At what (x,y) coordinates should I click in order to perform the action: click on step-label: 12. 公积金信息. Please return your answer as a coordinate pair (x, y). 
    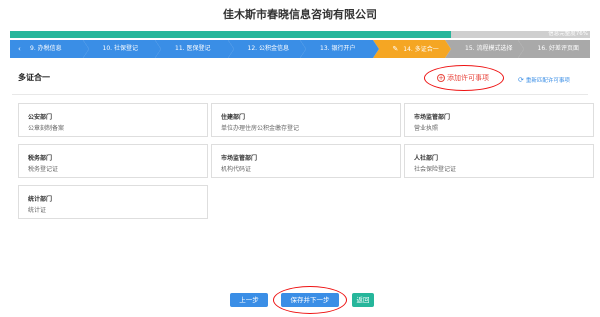
    Looking at the image, I should click on (268, 48).